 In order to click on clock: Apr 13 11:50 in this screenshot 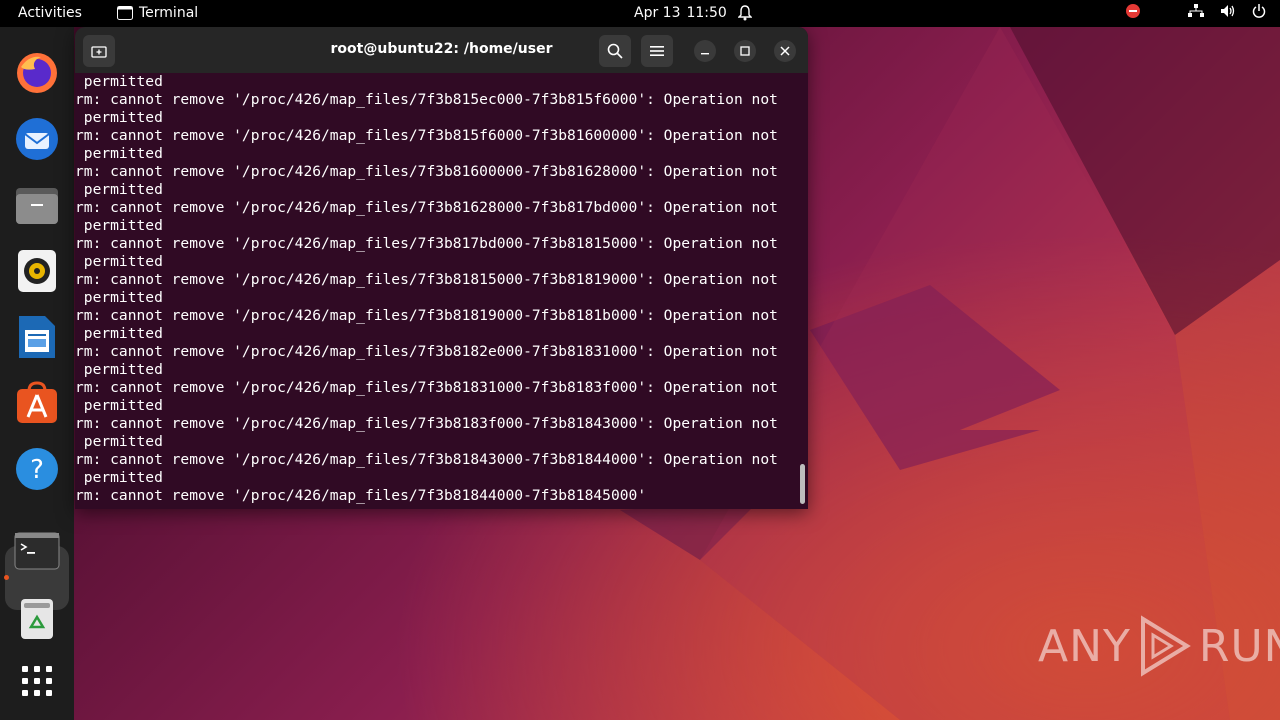, I will do `click(680, 13)`.